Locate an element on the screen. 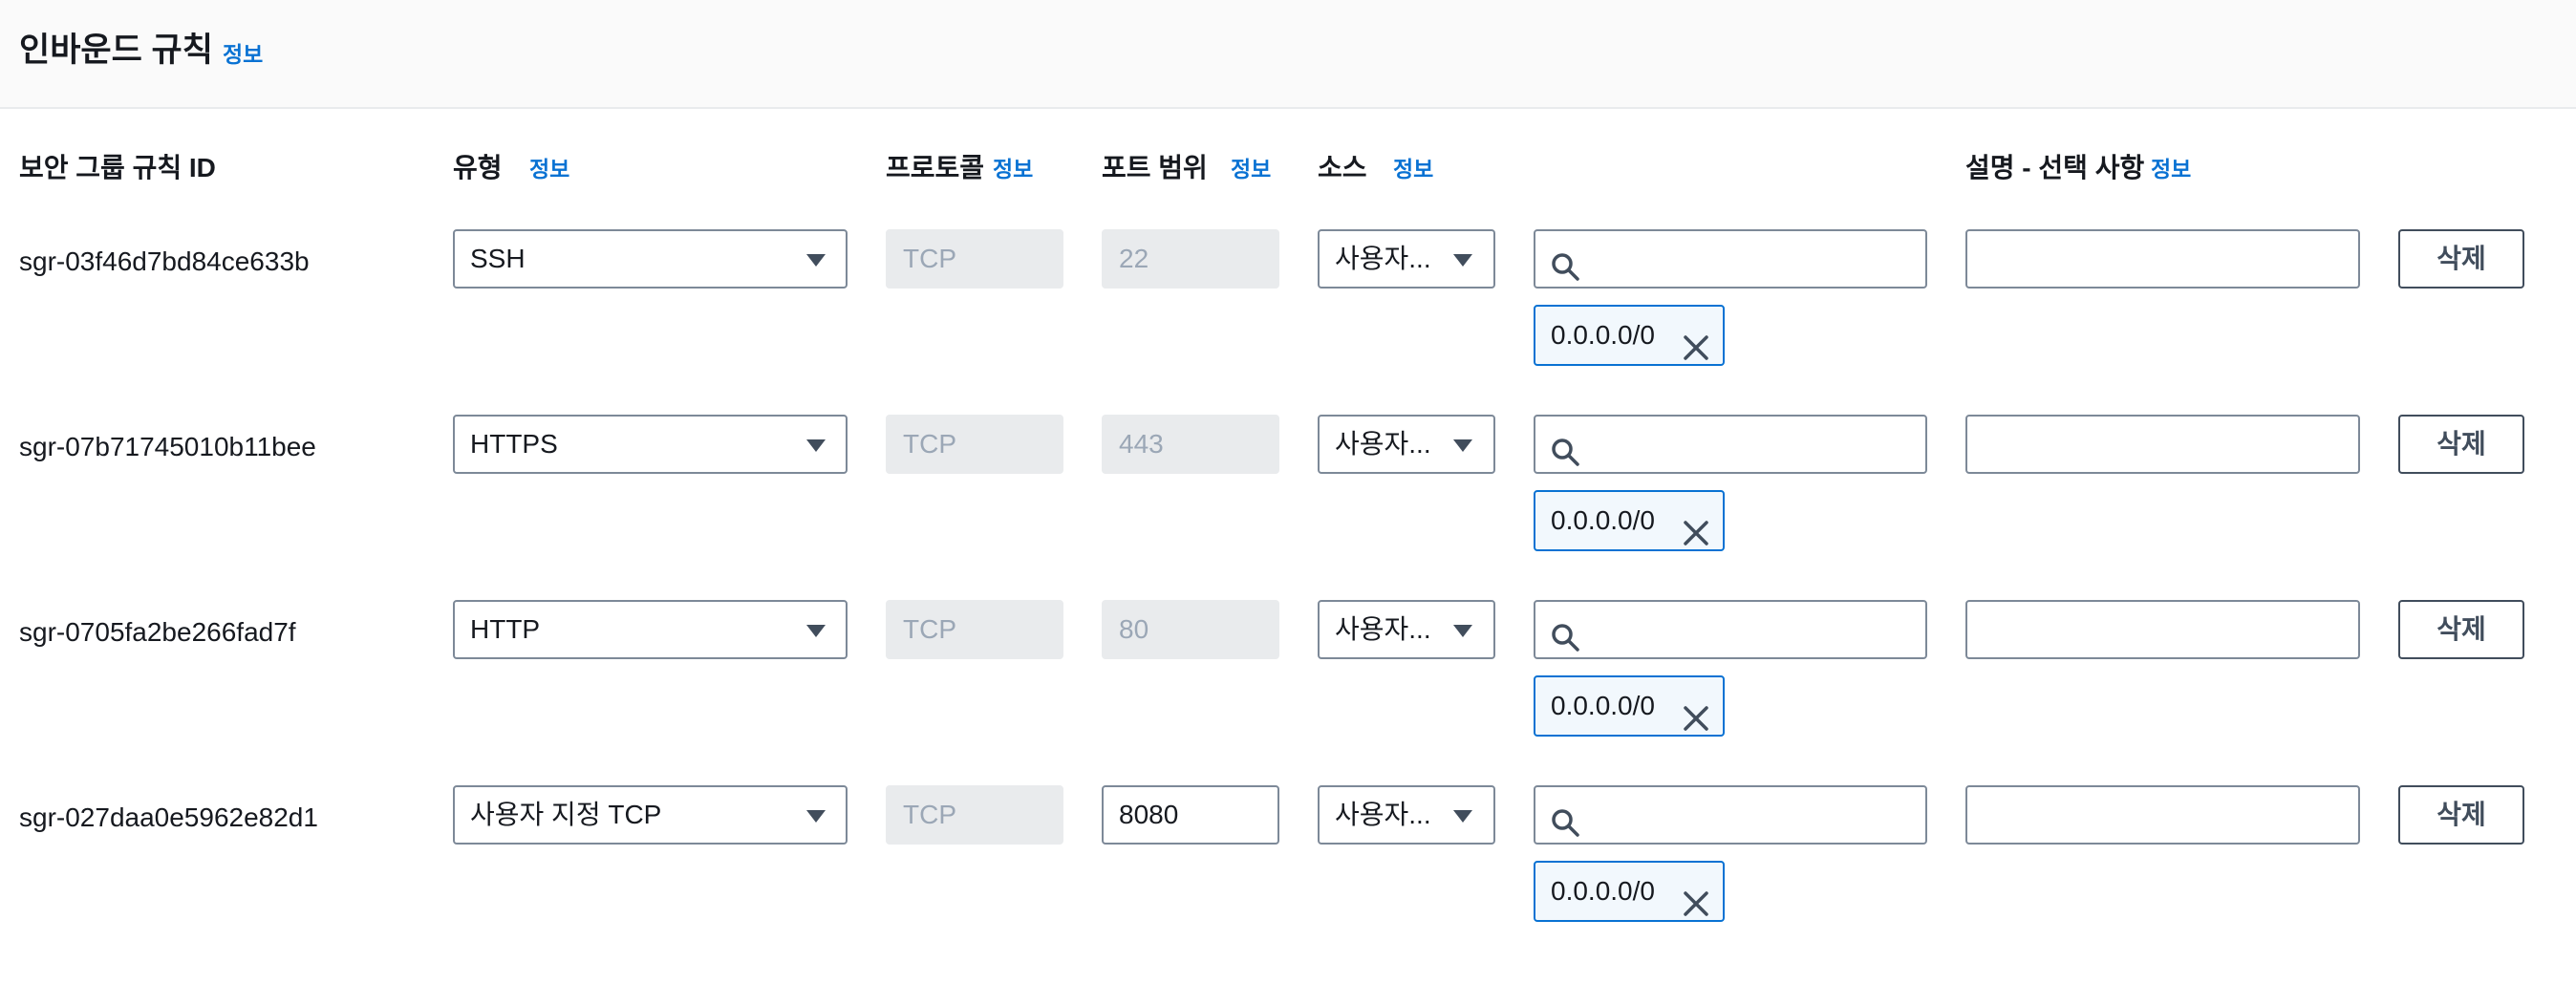  type-select-value: HTTPS is located at coordinates (514, 444).